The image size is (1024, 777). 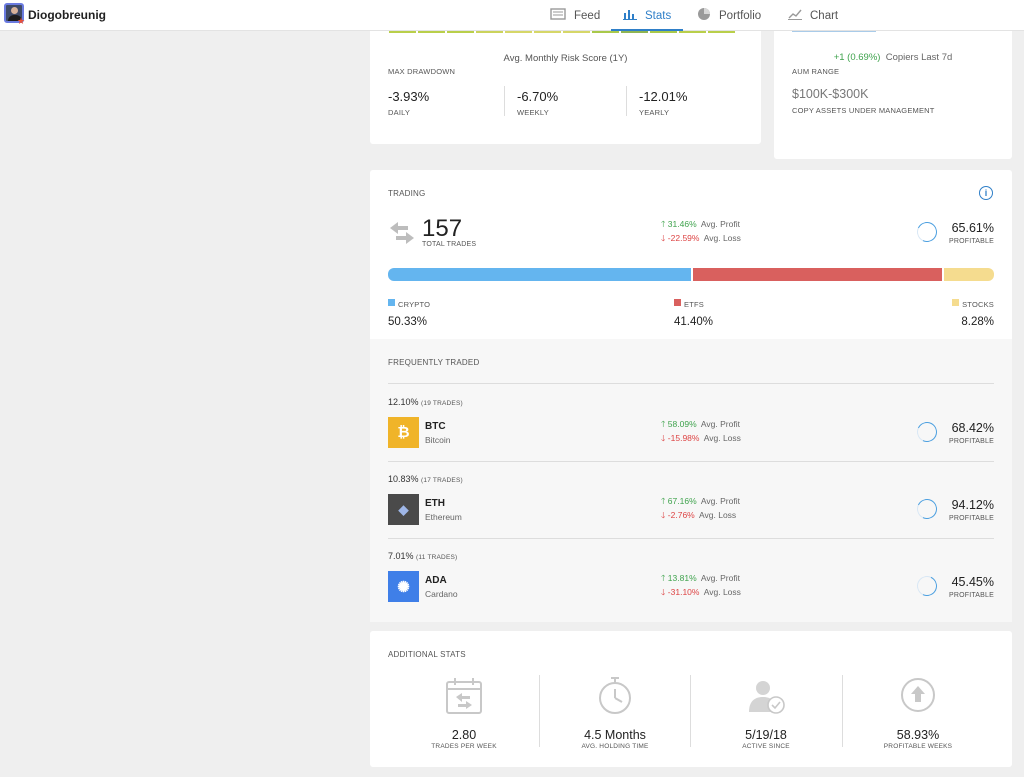 What do you see at coordinates (425, 479) in the screenshot?
I see `list-item-share: 10.83% (17 TRADES)` at bounding box center [425, 479].